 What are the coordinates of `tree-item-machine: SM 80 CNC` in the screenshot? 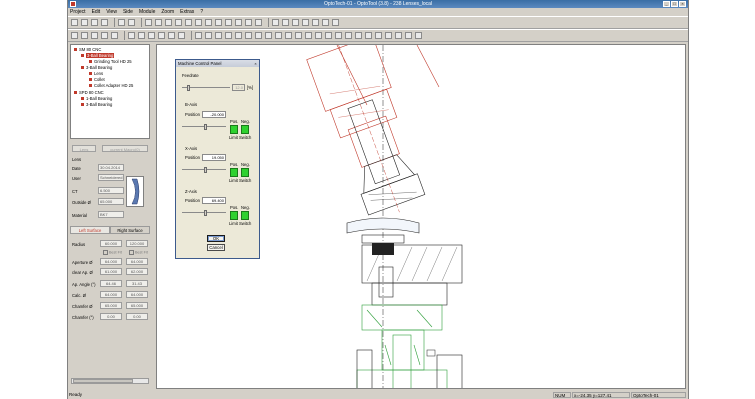 It's located at (87, 49).